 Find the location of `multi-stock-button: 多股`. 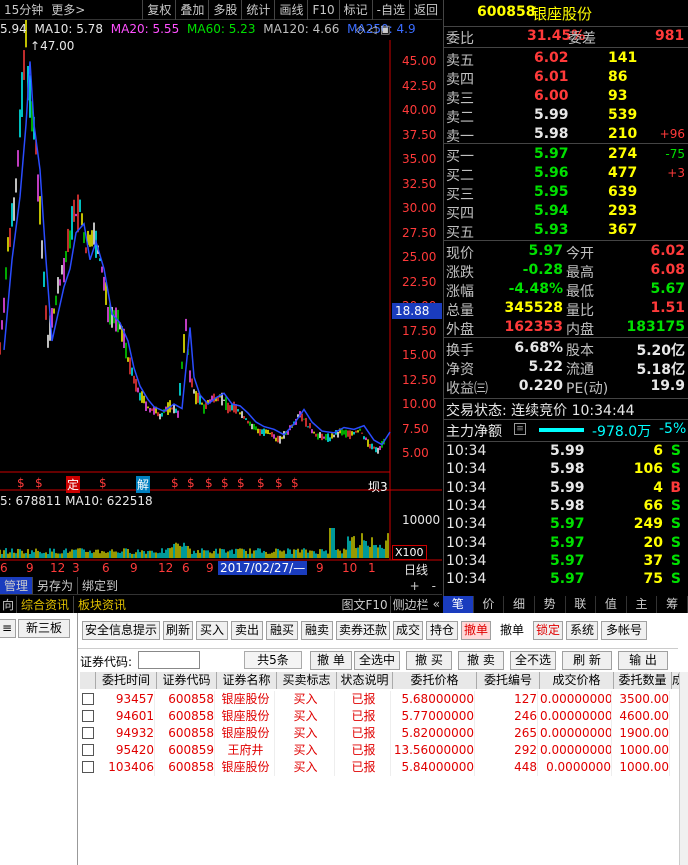

multi-stock-button: 多股 is located at coordinates (224, 10).